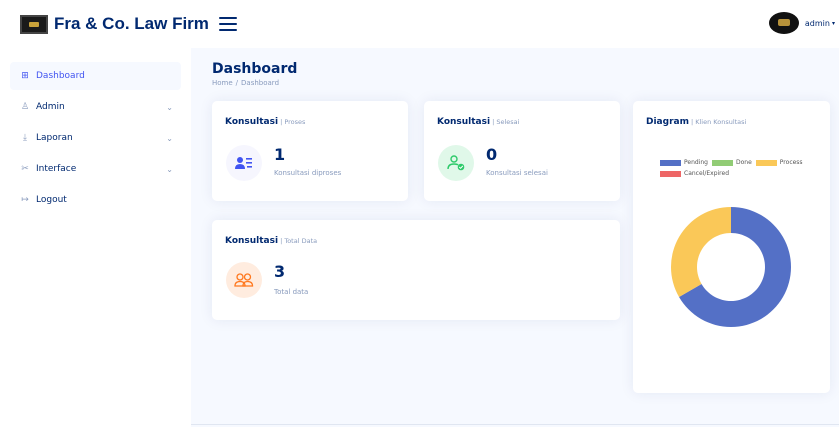  I want to click on card-subtitle: | Total Data, so click(299, 241).